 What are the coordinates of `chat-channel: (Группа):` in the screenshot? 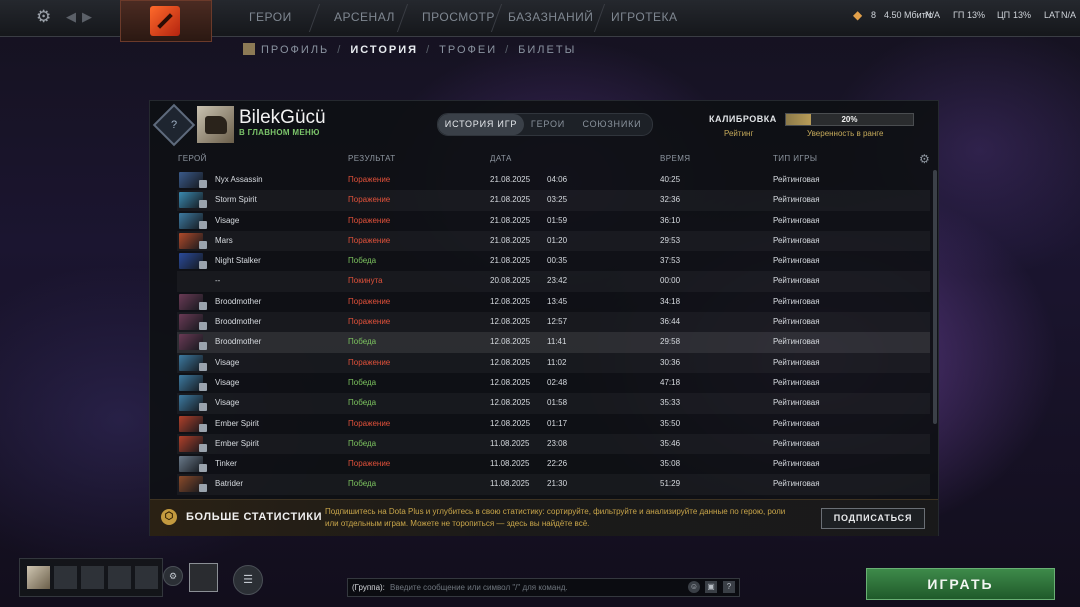 It's located at (368, 587).